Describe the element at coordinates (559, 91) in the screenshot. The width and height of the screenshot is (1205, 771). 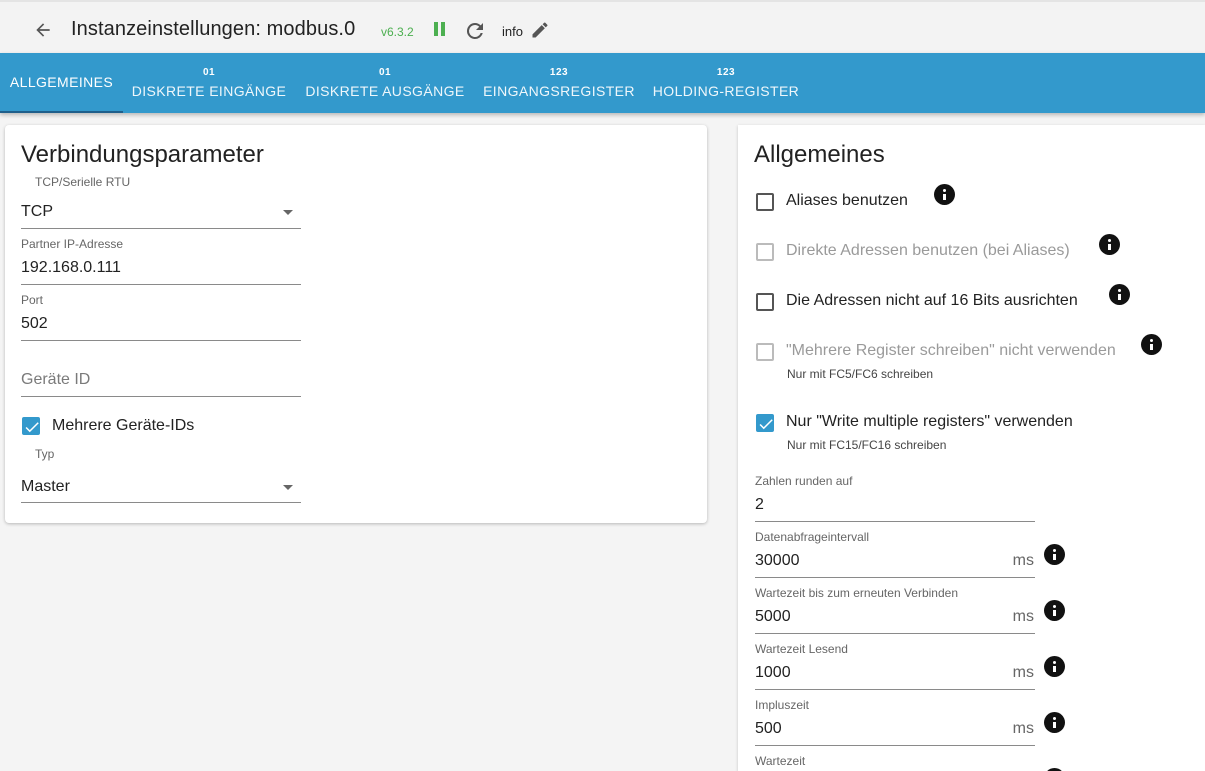
I see `tab-label: EINGANGSREGISTER` at that location.